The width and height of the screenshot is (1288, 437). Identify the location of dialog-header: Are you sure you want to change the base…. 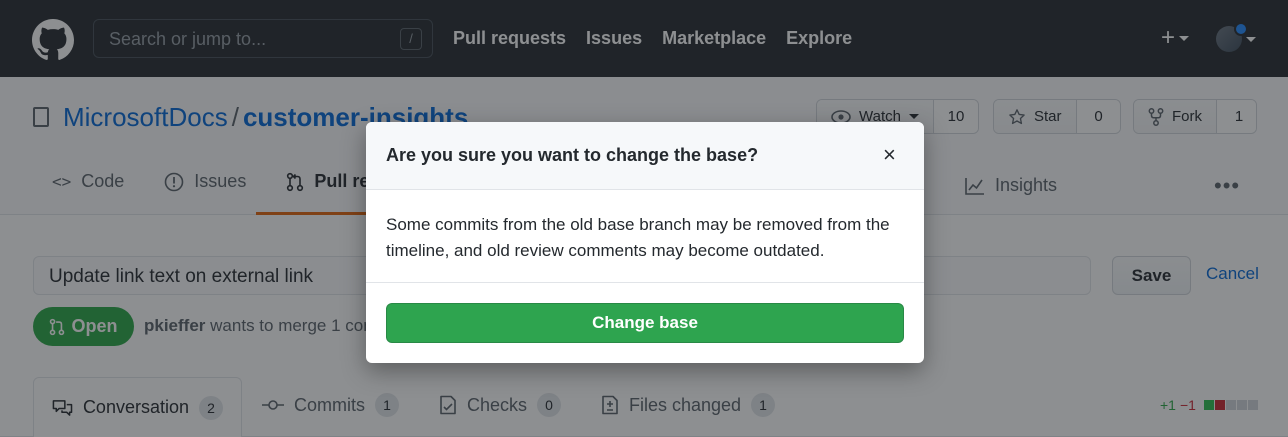
(645, 156).